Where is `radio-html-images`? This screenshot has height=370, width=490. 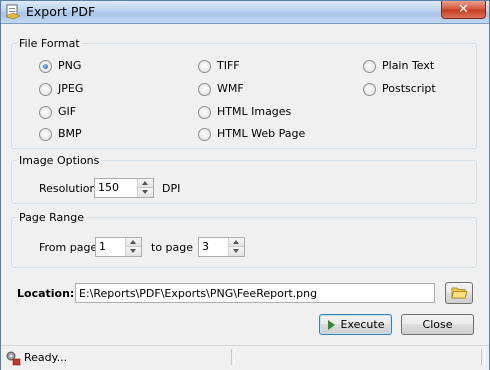
radio-html-images is located at coordinates (204, 112).